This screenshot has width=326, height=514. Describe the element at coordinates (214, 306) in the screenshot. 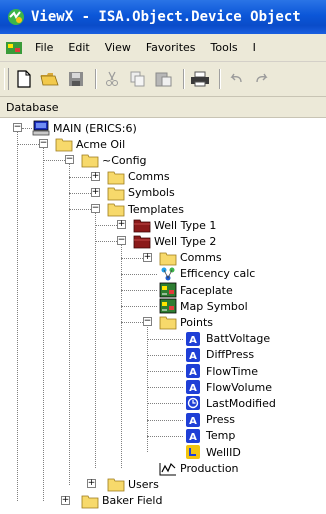

I see `tree-node-label: Map Symbol` at that location.